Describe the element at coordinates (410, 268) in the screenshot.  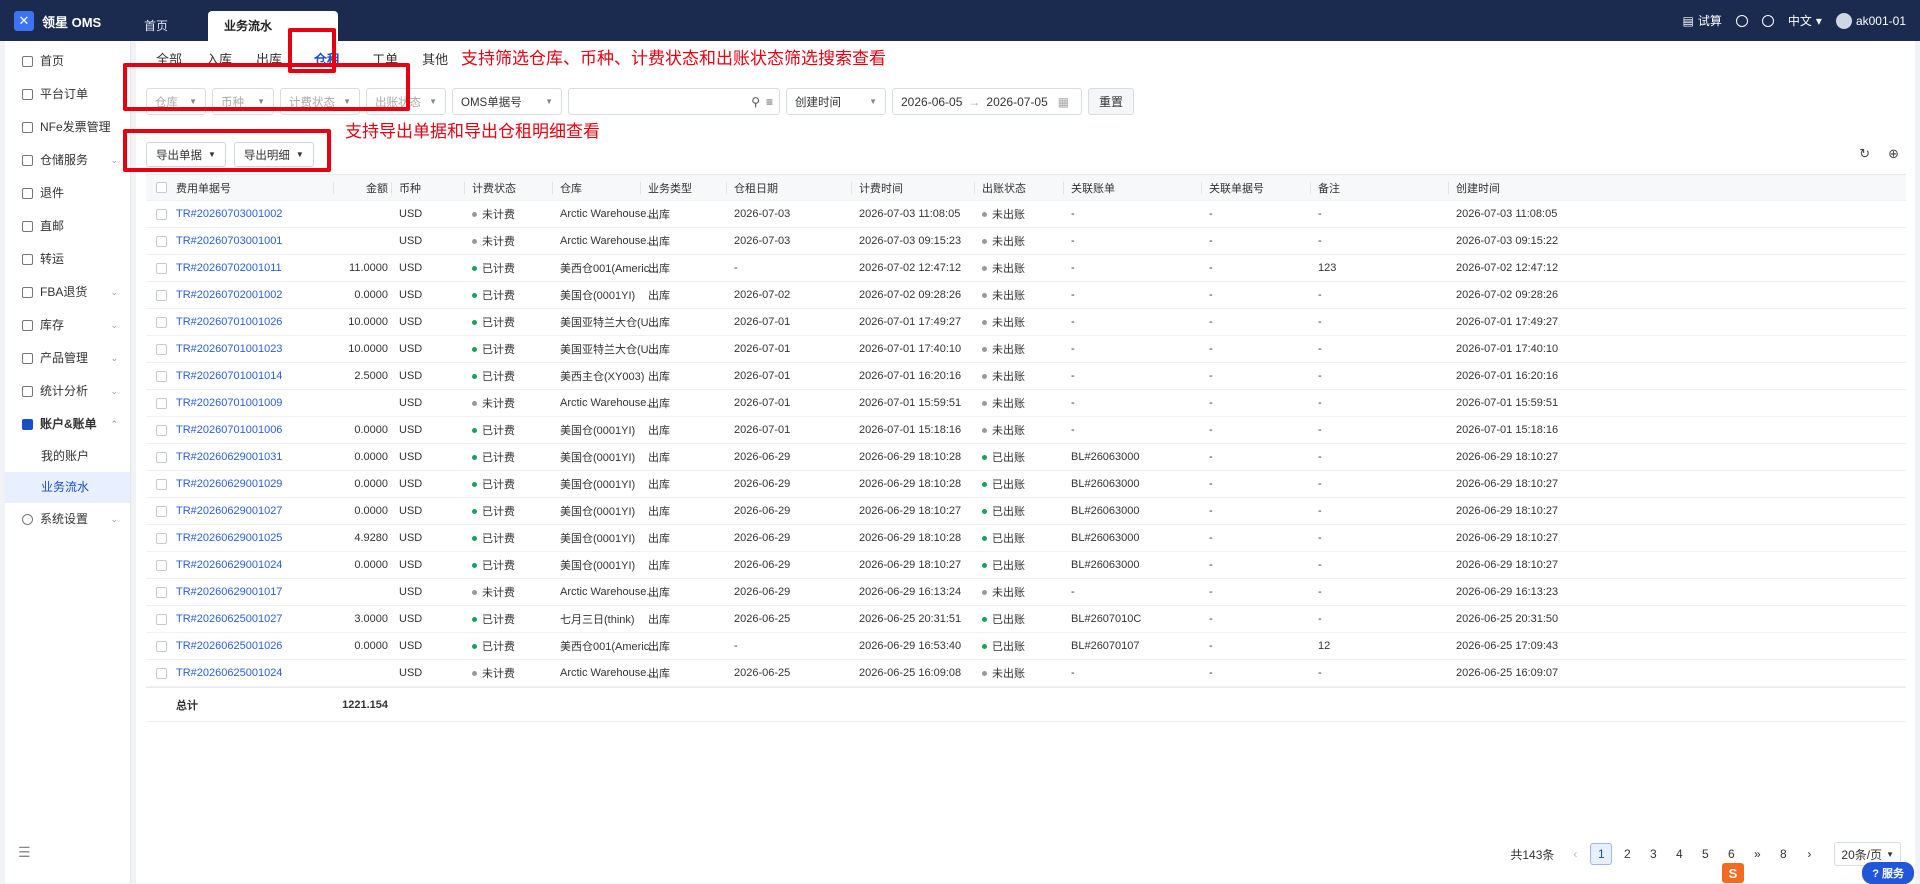
I see `currency-cell: USD` at that location.